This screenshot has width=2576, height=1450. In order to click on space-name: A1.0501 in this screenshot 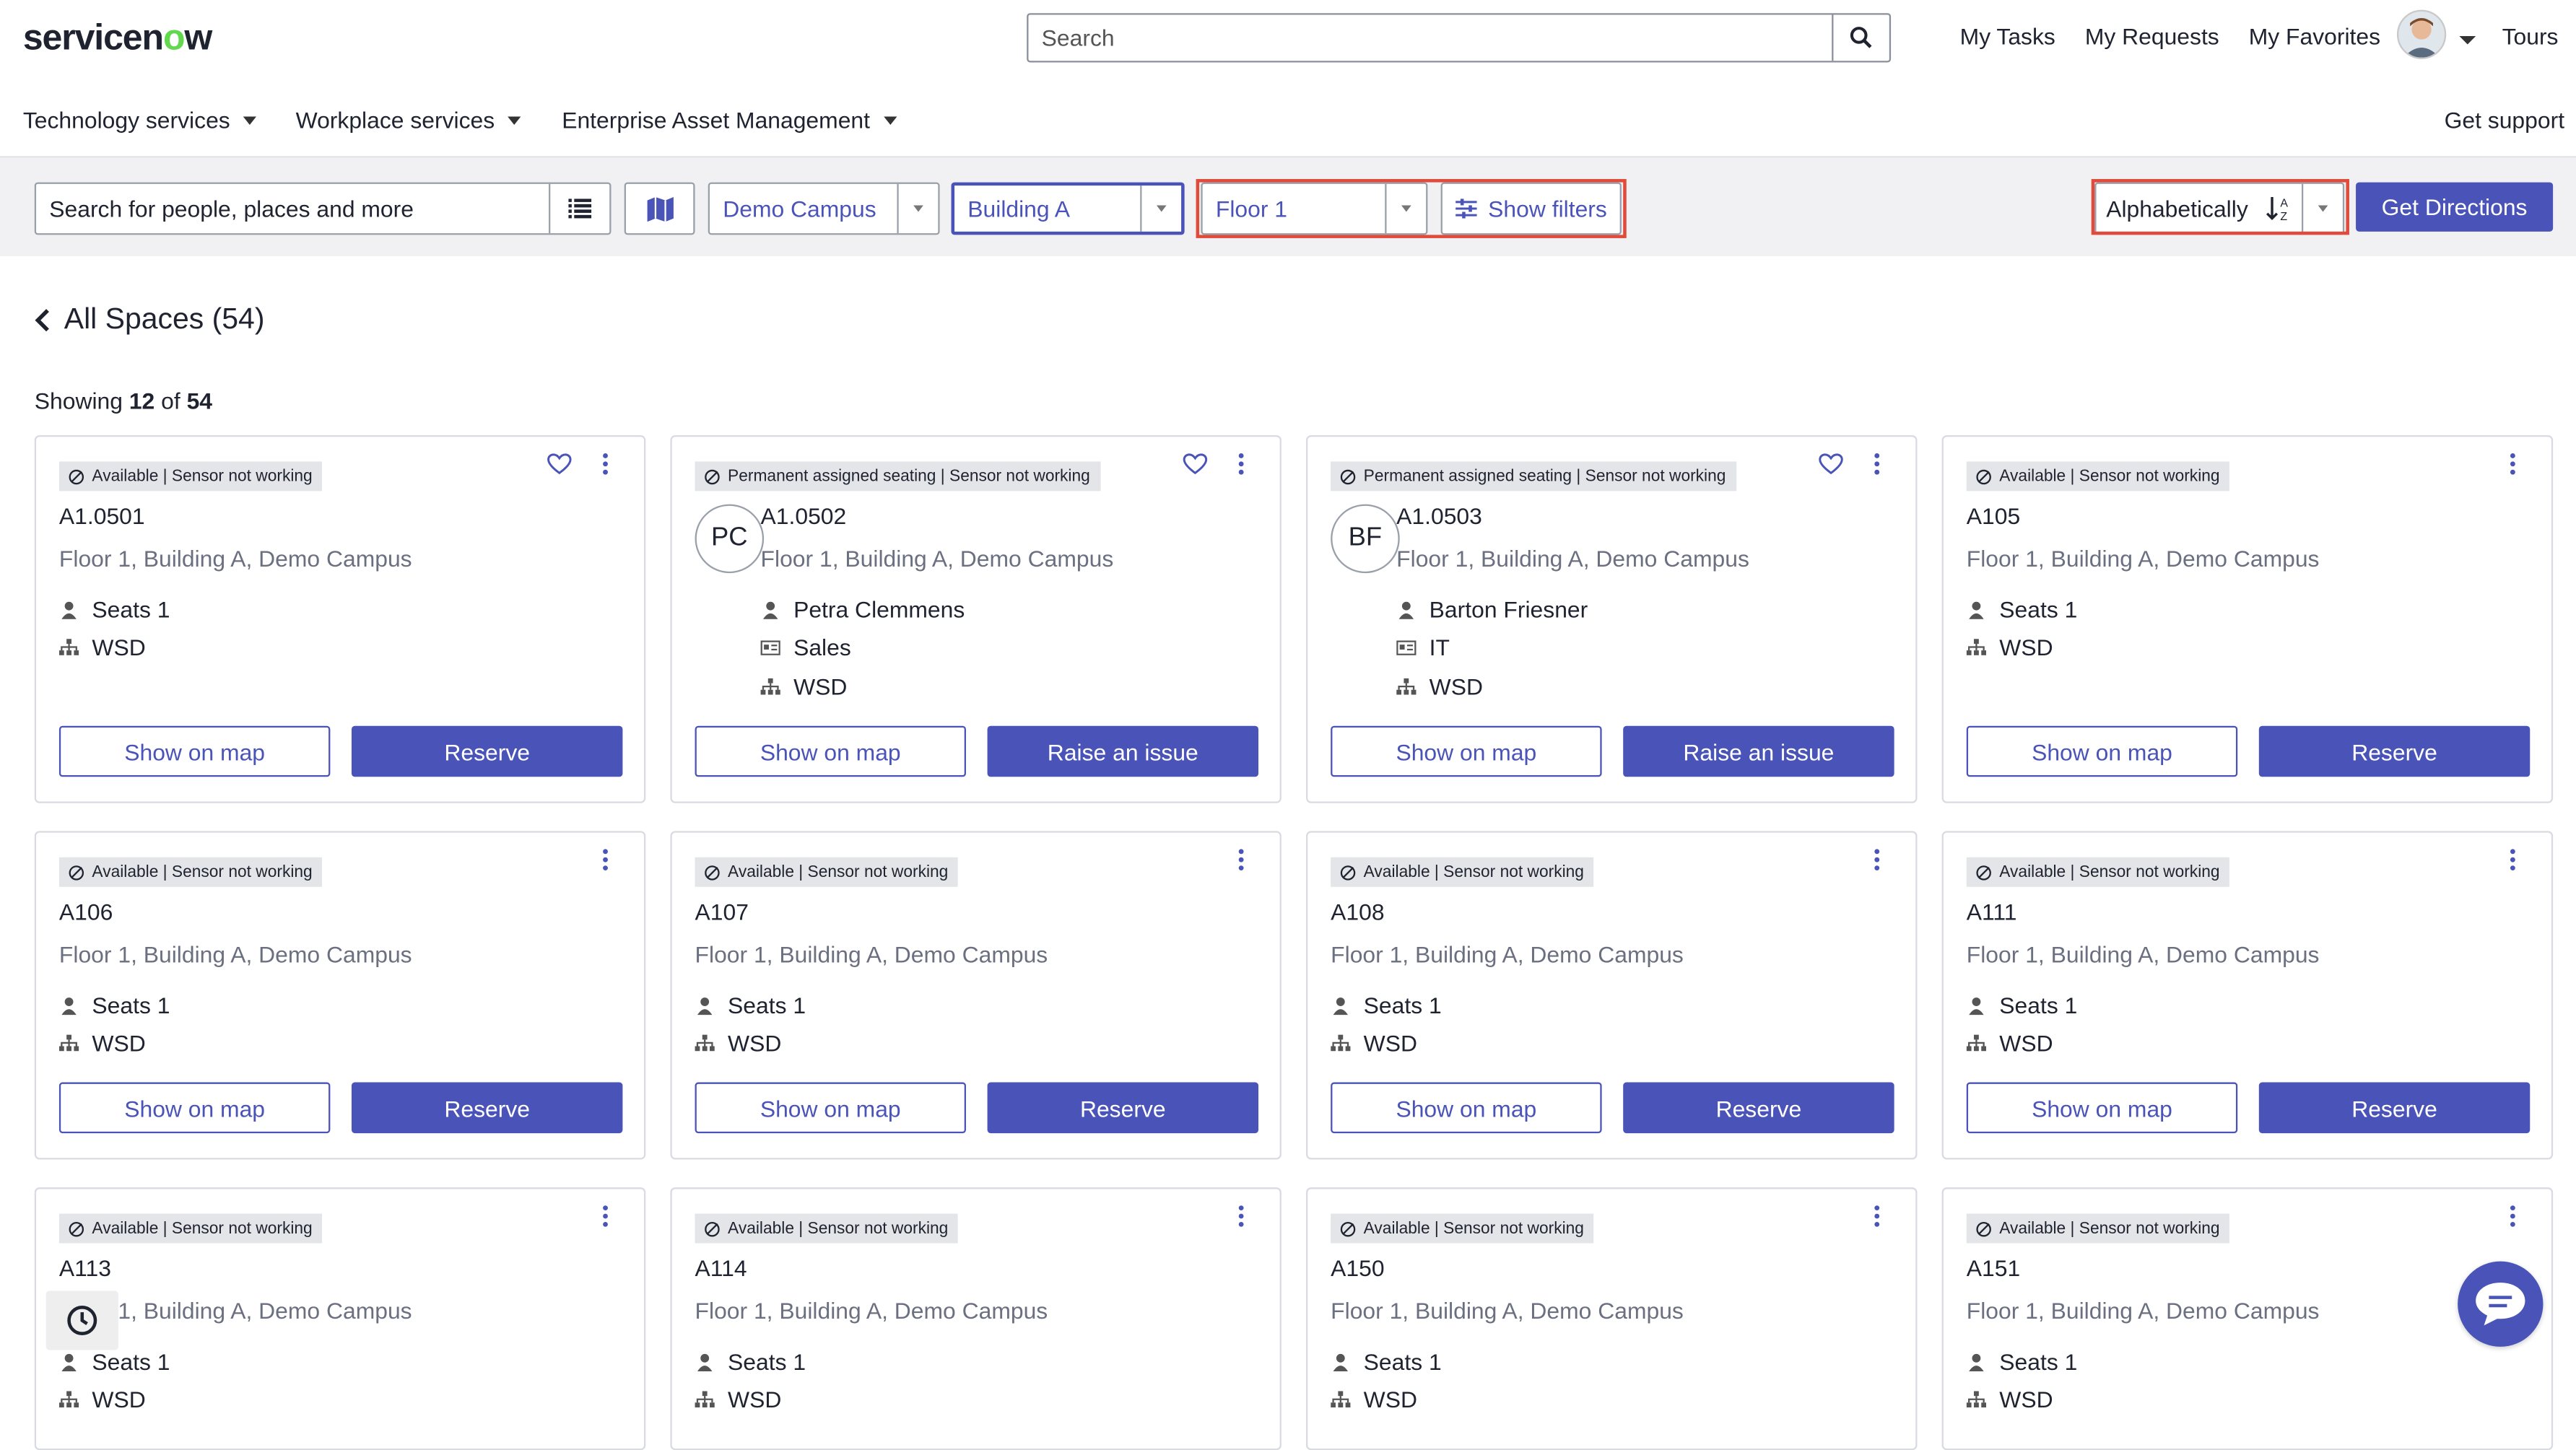, I will do `click(102, 515)`.